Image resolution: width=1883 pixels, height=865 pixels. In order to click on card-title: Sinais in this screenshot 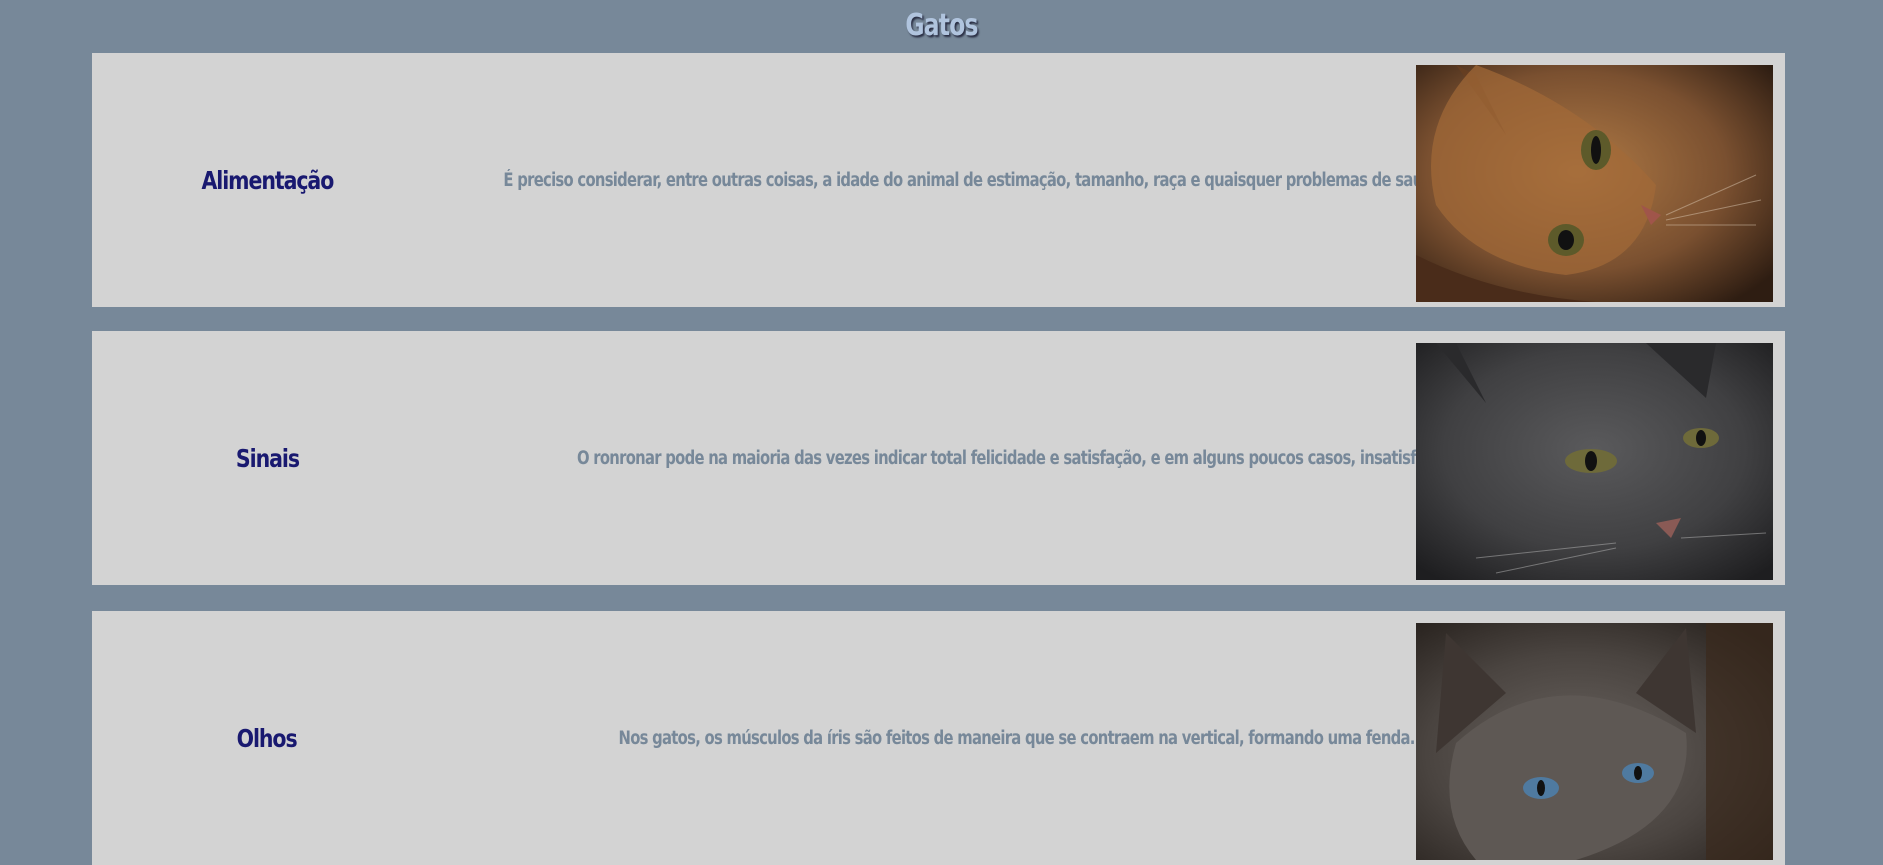, I will do `click(267, 458)`.